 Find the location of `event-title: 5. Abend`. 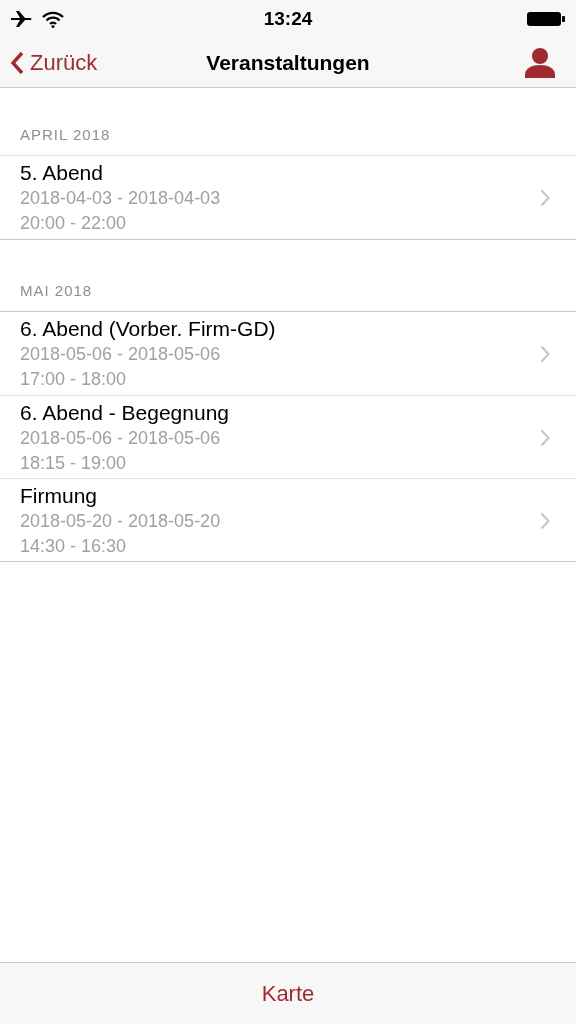

event-title: 5. Abend is located at coordinates (62, 173).